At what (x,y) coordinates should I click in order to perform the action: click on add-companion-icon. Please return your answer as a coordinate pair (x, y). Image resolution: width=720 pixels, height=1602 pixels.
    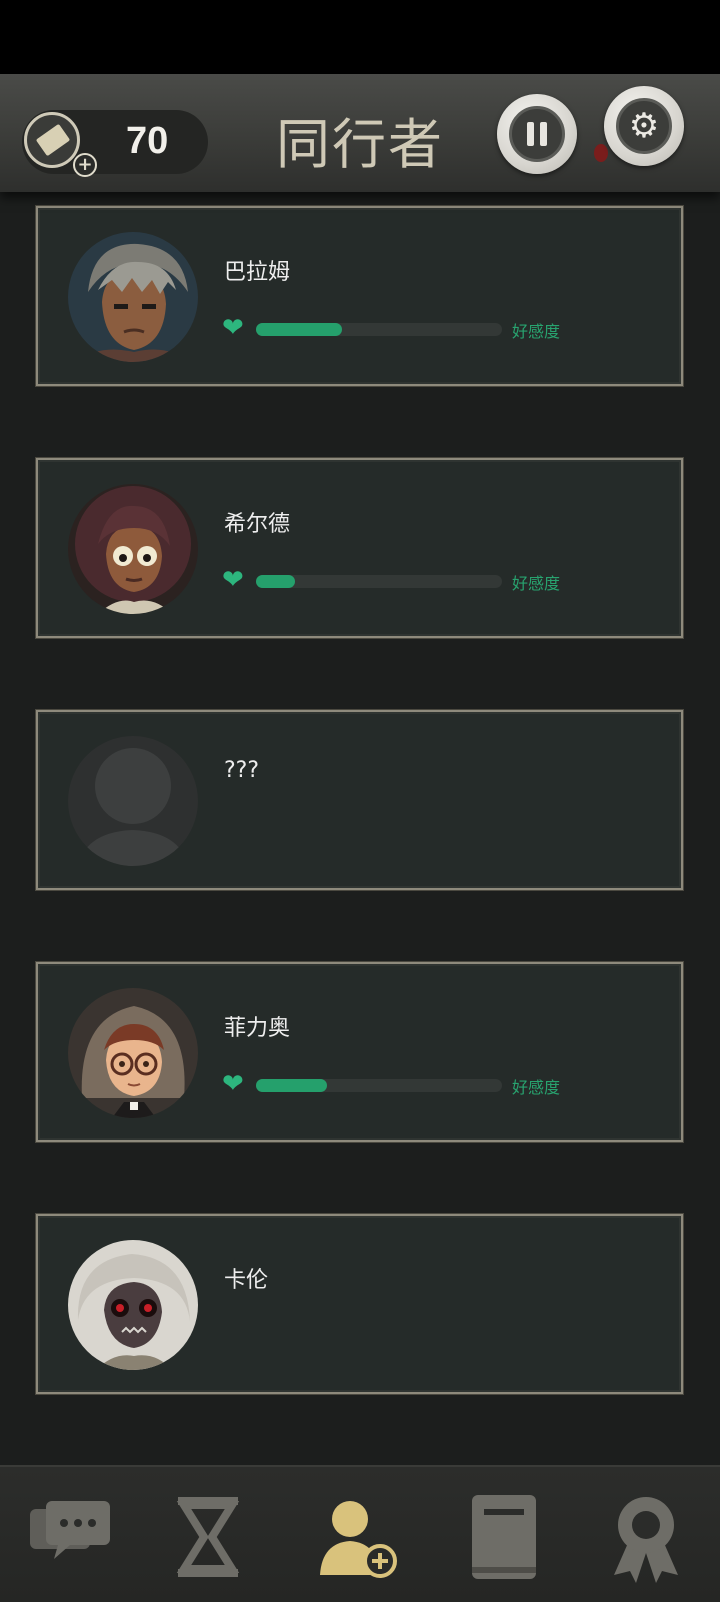
    Looking at the image, I should click on (358, 1539).